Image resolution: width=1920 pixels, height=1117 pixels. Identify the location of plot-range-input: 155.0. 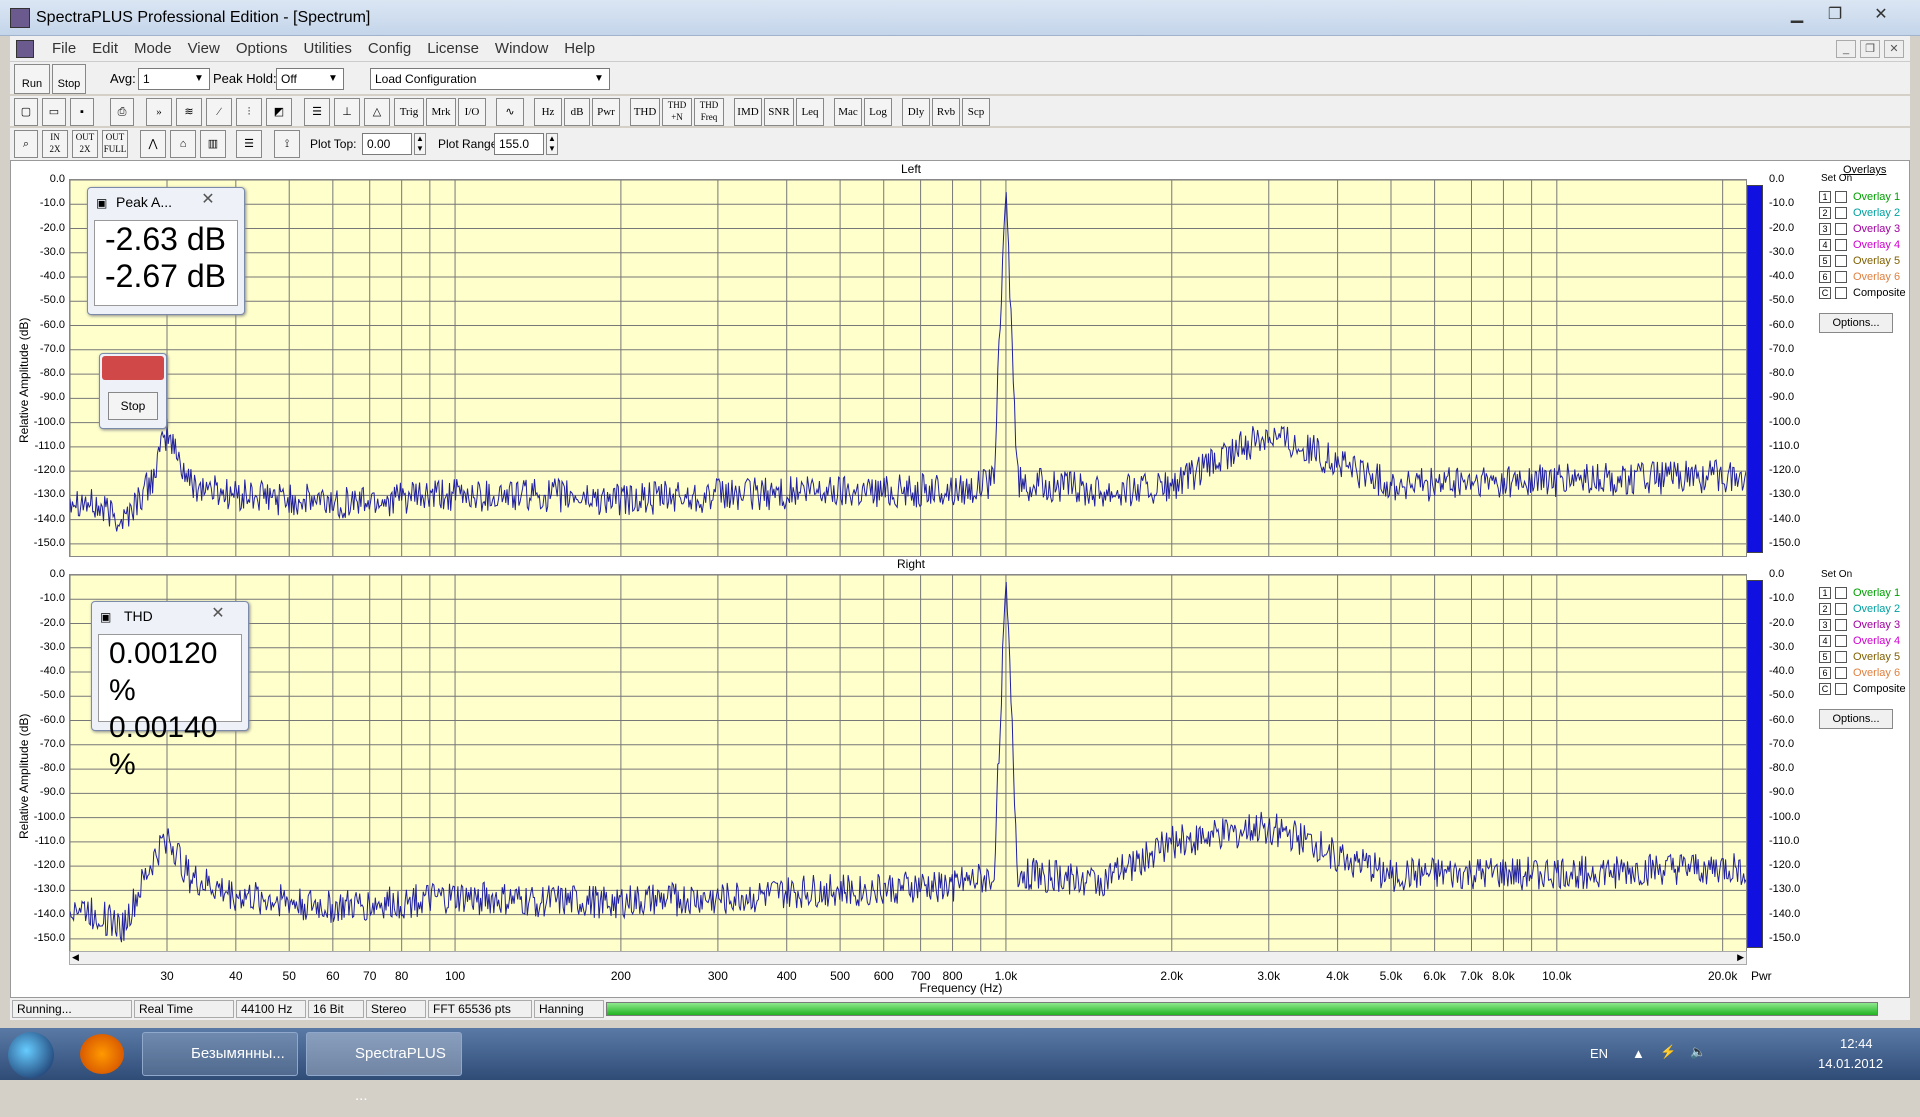
(519, 144).